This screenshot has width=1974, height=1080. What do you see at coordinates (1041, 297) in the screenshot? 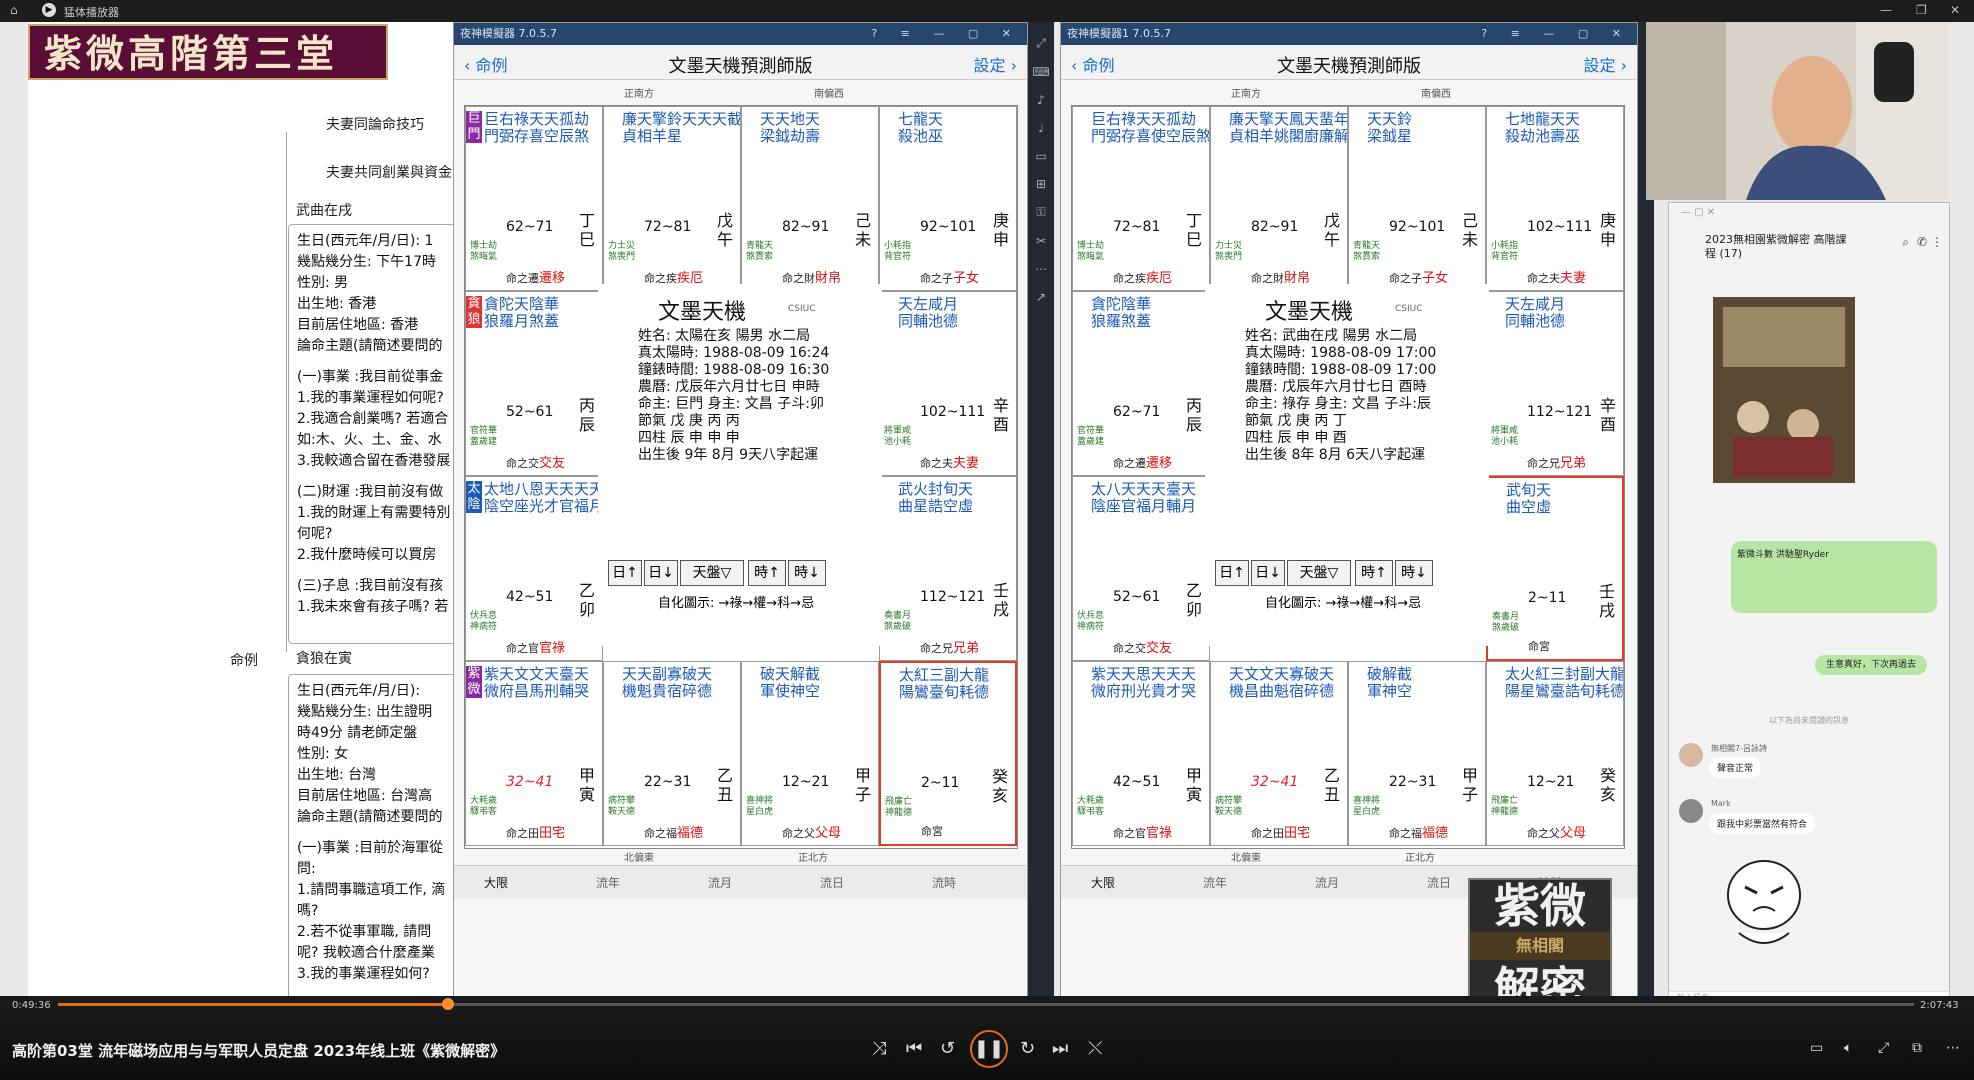
I see `external-icon: ↗` at bounding box center [1041, 297].